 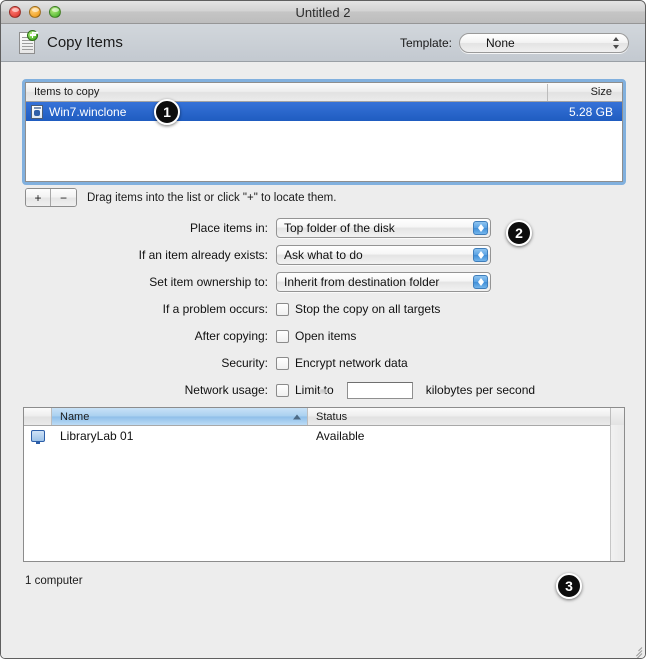 I want to click on add-remove-segmented-control: + −, so click(x=51, y=197).